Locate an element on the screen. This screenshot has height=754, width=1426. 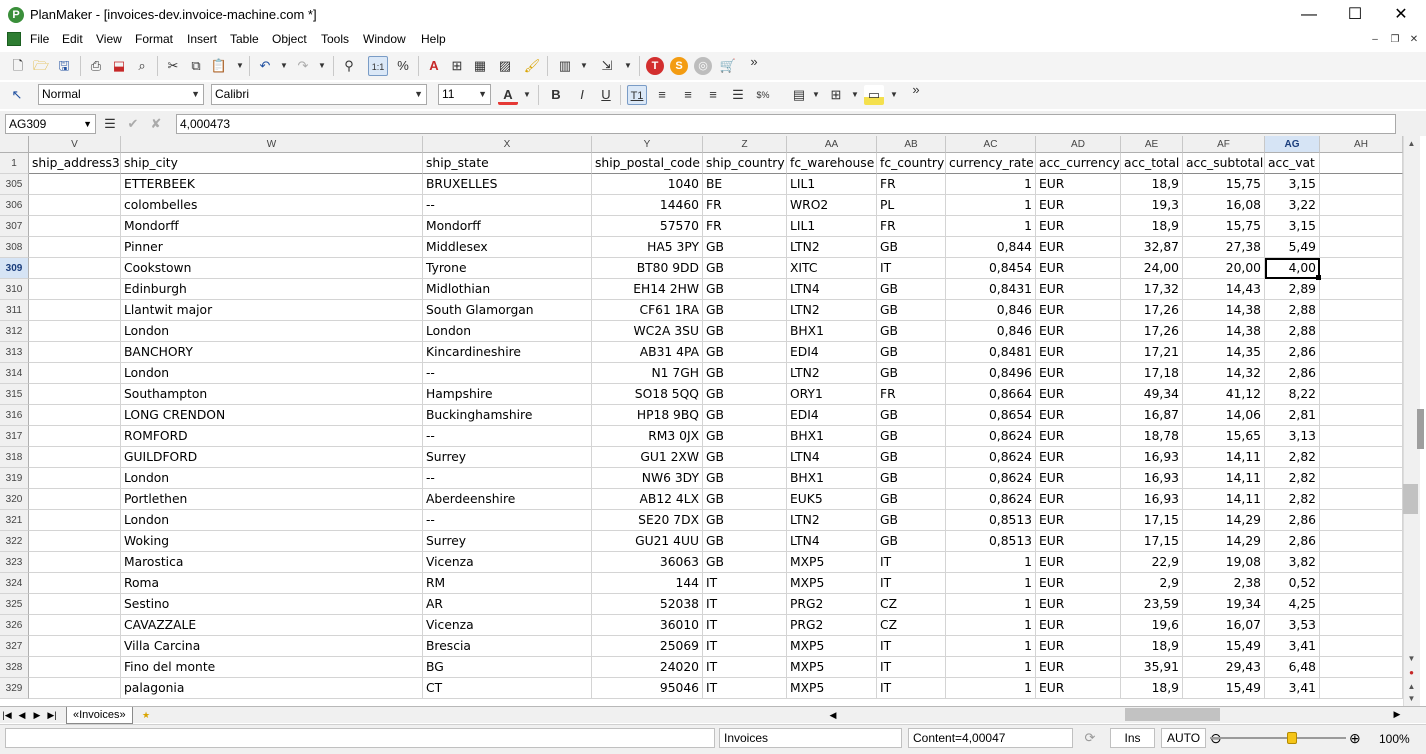
zoom-slider-knob is located at coordinates (1292, 738).